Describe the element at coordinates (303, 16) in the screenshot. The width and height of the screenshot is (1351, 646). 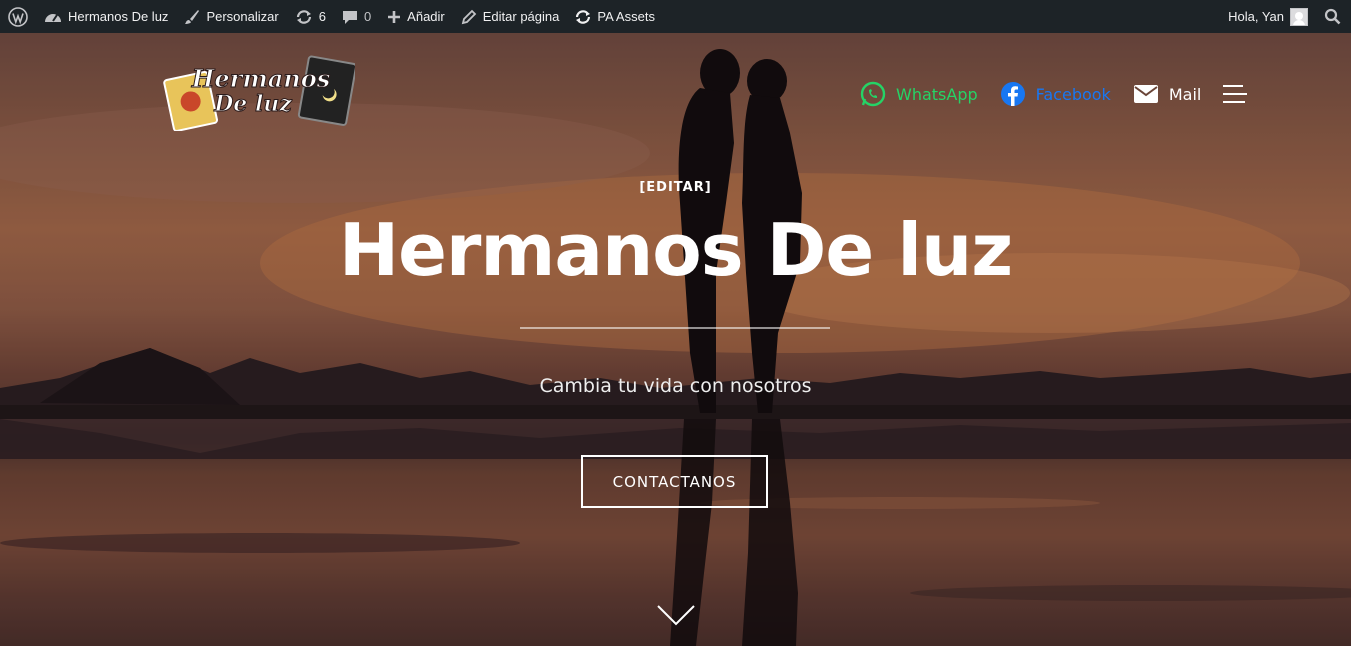
I see `refresh-icon` at that location.